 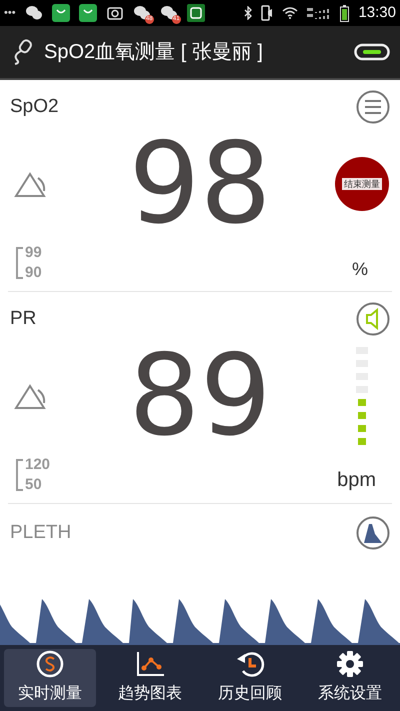 I want to click on app-icon, so click(x=195, y=13).